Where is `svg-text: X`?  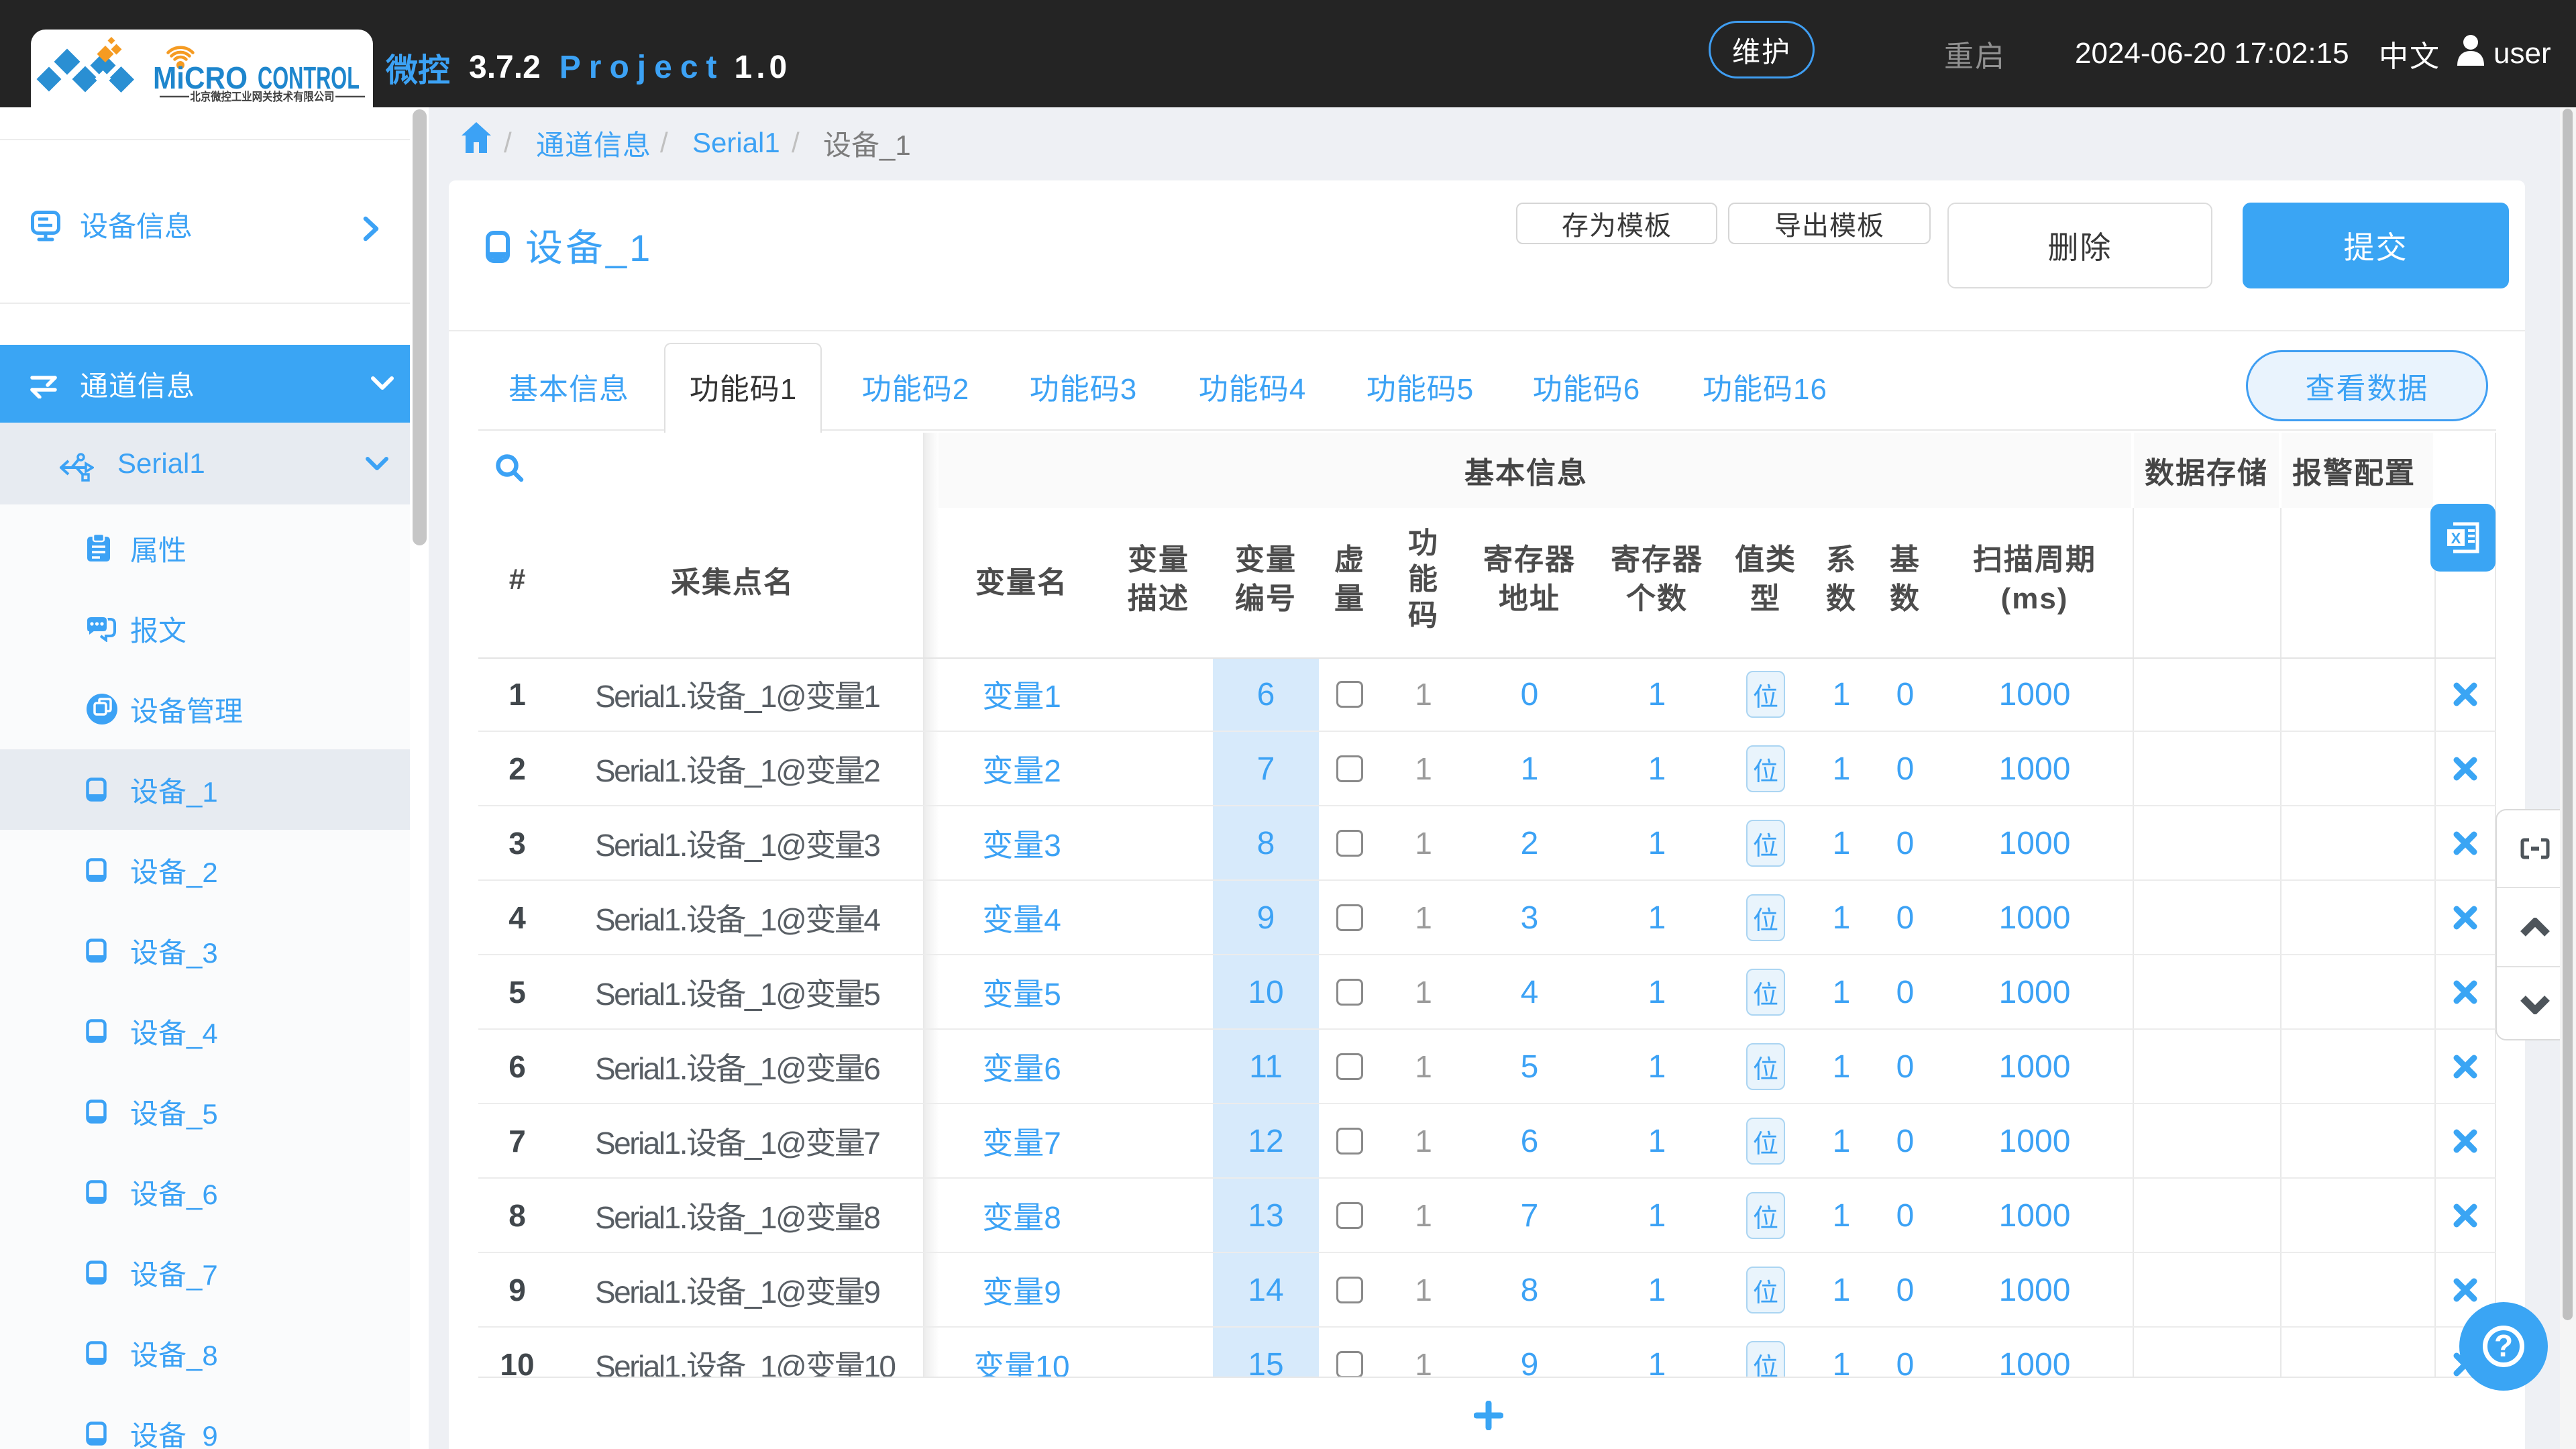 svg-text: X is located at coordinates (2456, 538).